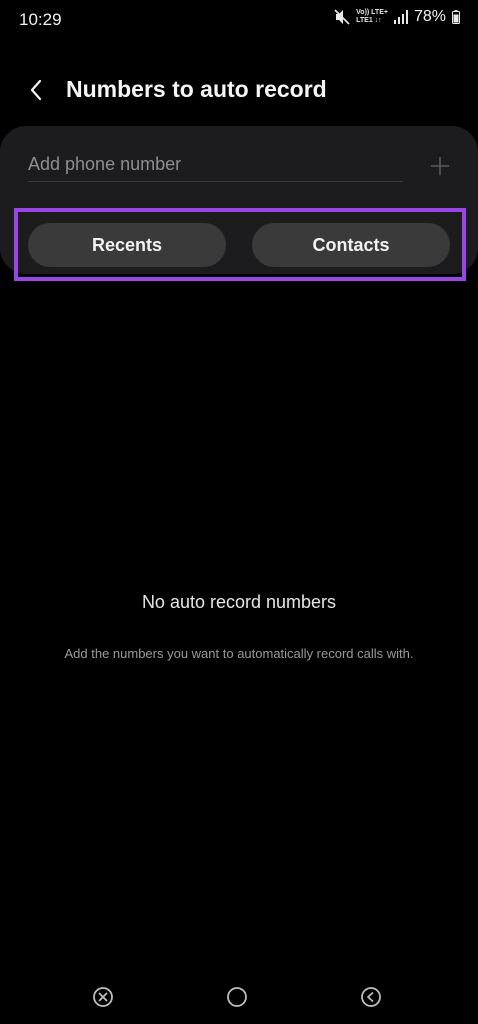 This screenshot has width=478, height=1024. I want to click on status-icons: Vo)) LTE+ LTE1 ↓↑ 78%, so click(397, 17).